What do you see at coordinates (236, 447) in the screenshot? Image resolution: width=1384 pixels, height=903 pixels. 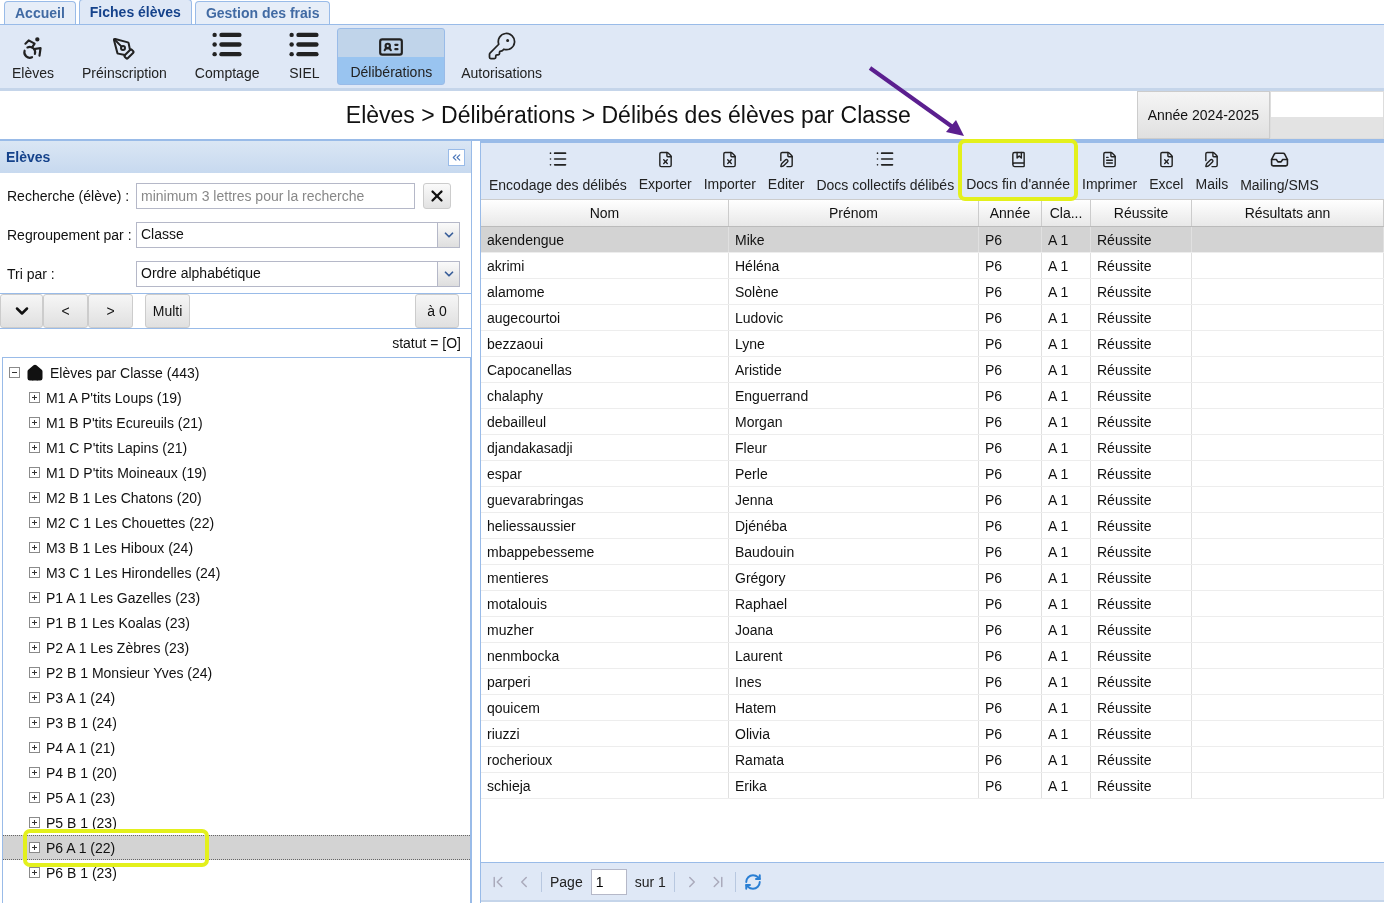 I see `tree-item: M1 C P'tits Lapins (21)` at bounding box center [236, 447].